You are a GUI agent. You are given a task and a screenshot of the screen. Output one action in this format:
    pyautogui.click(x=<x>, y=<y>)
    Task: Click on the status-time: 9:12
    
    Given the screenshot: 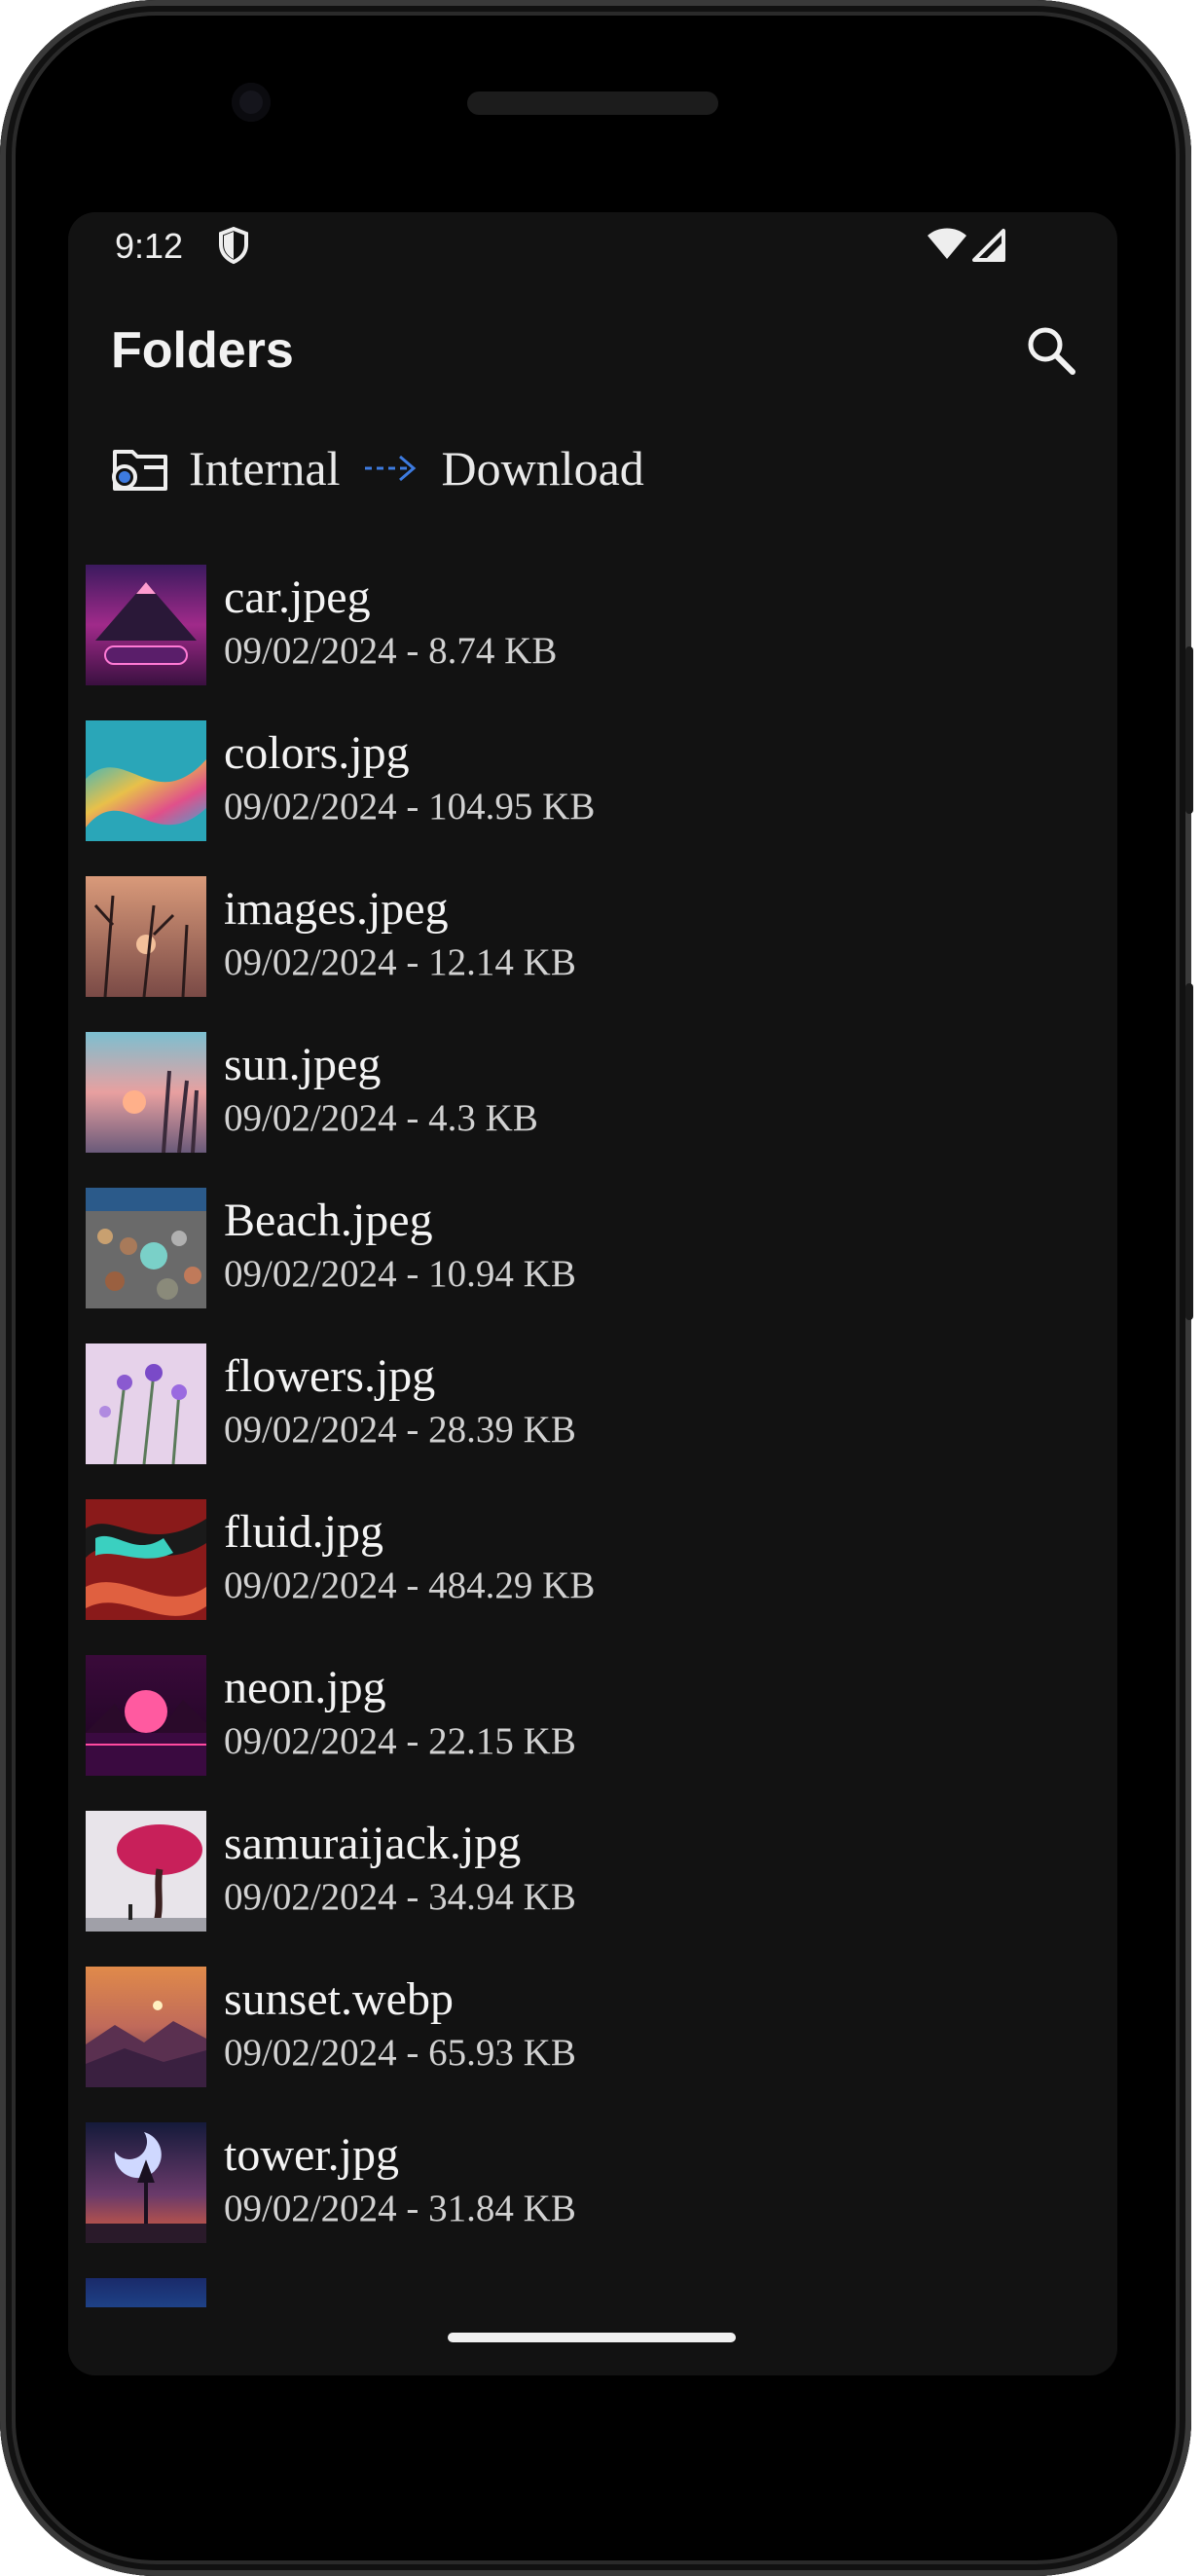 What is the action you would take?
    pyautogui.click(x=149, y=246)
    